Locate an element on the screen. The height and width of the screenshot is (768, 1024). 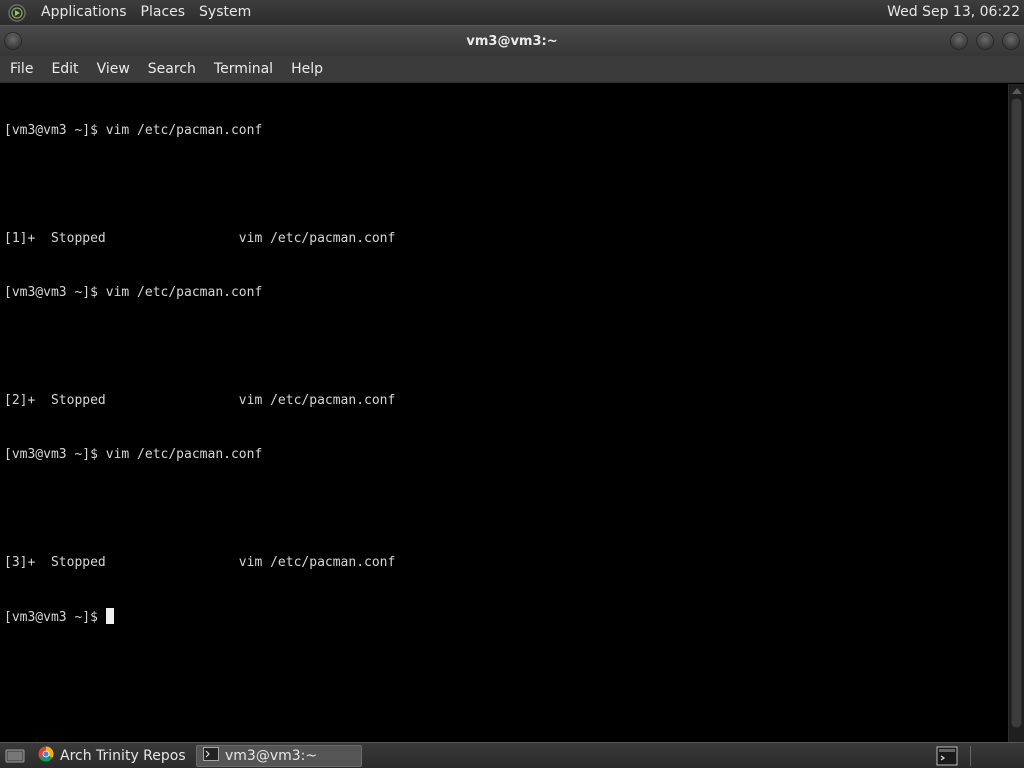
menu-search: Search is located at coordinates (171, 69).